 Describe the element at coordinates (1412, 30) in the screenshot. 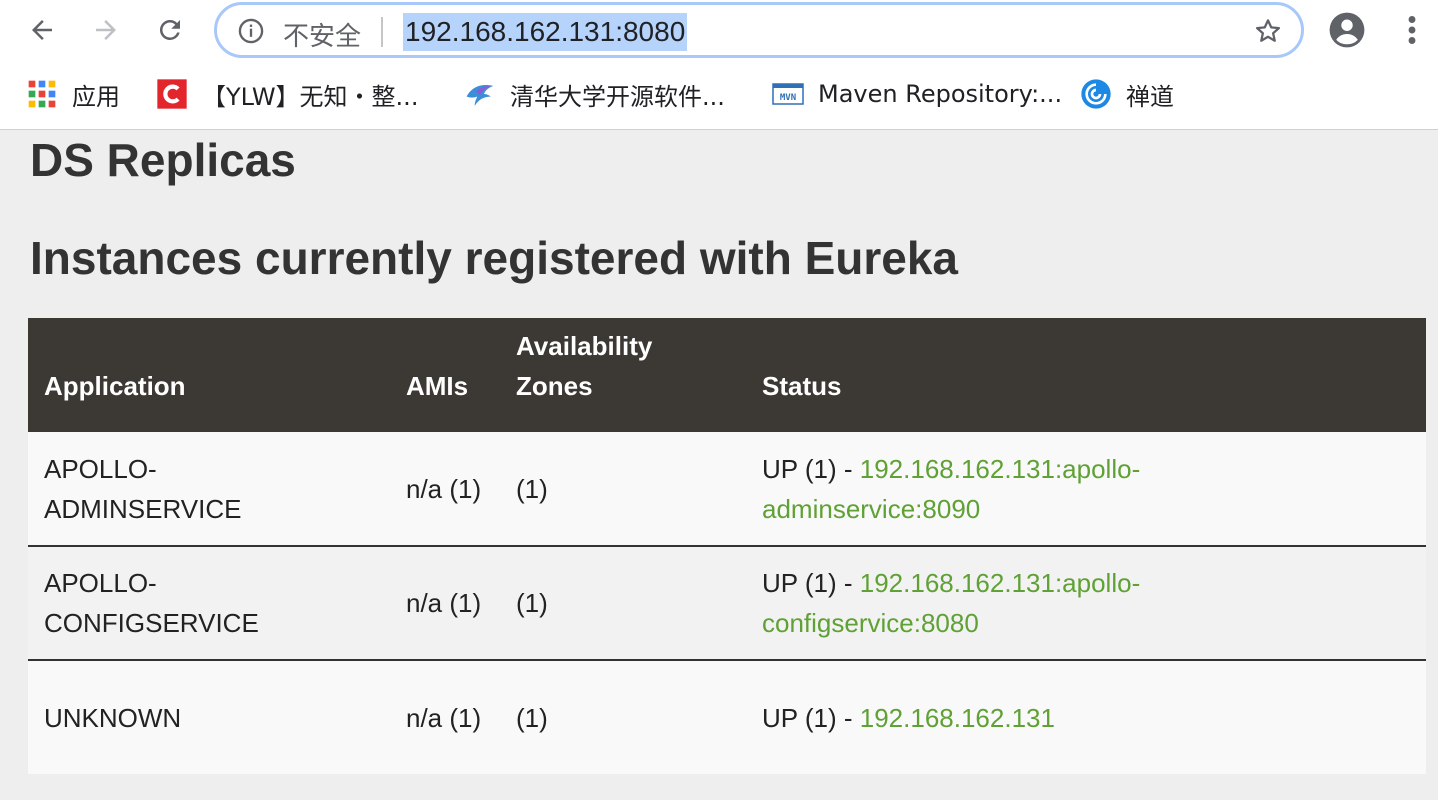

I see `more-vert-icon` at that location.